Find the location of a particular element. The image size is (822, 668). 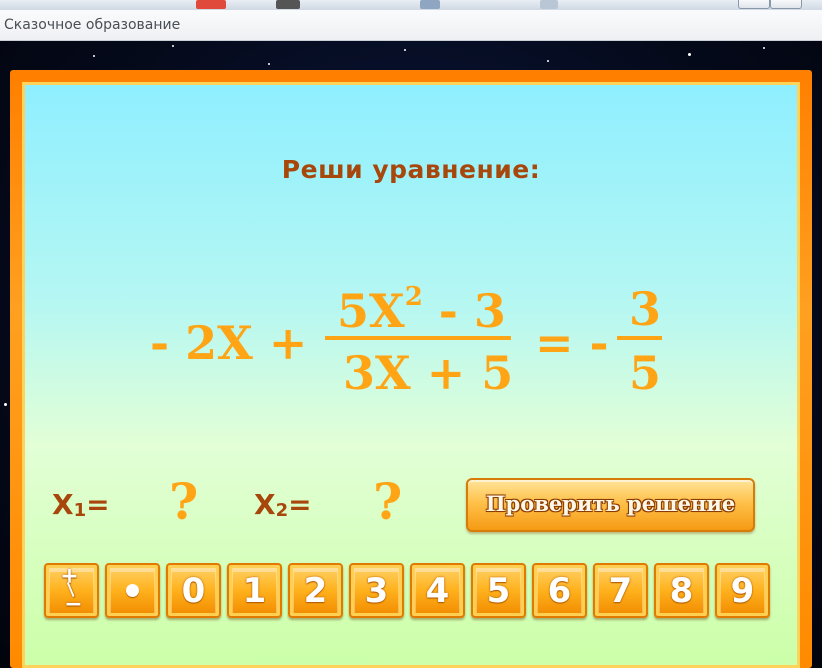

decimal-point-key is located at coordinates (132, 590).